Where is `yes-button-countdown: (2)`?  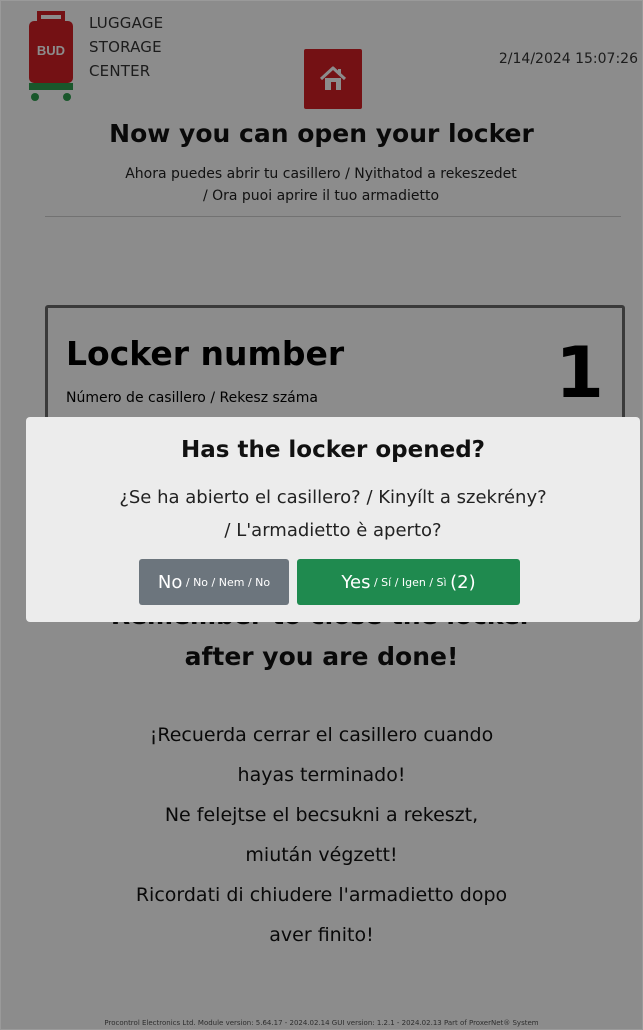 yes-button-countdown: (2) is located at coordinates (463, 582).